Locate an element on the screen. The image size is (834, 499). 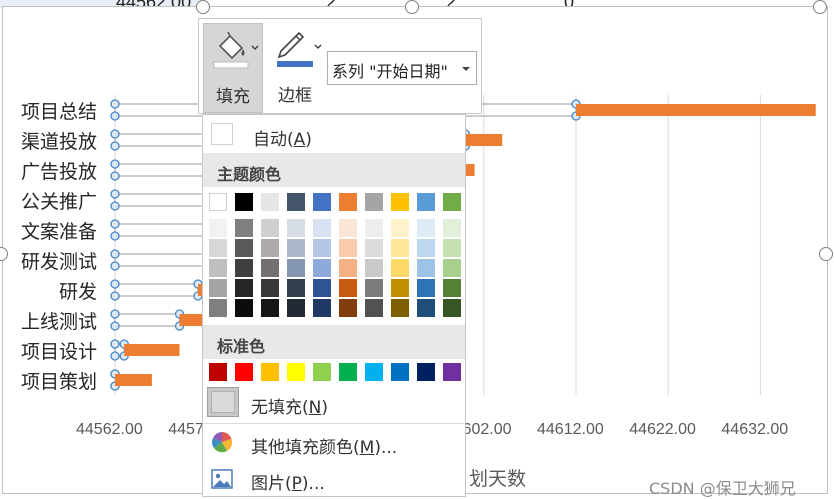
series-selector: 系列 "开始日期" is located at coordinates (402, 68).